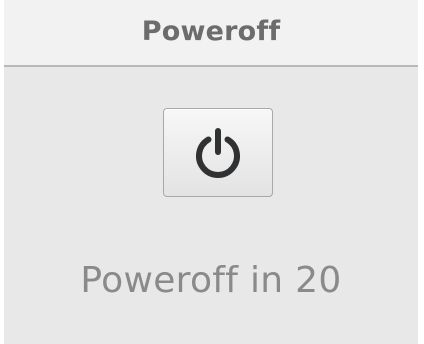  What do you see at coordinates (211, 280) in the screenshot?
I see `poweroff-countdown-text: Poweroff in 20` at bounding box center [211, 280].